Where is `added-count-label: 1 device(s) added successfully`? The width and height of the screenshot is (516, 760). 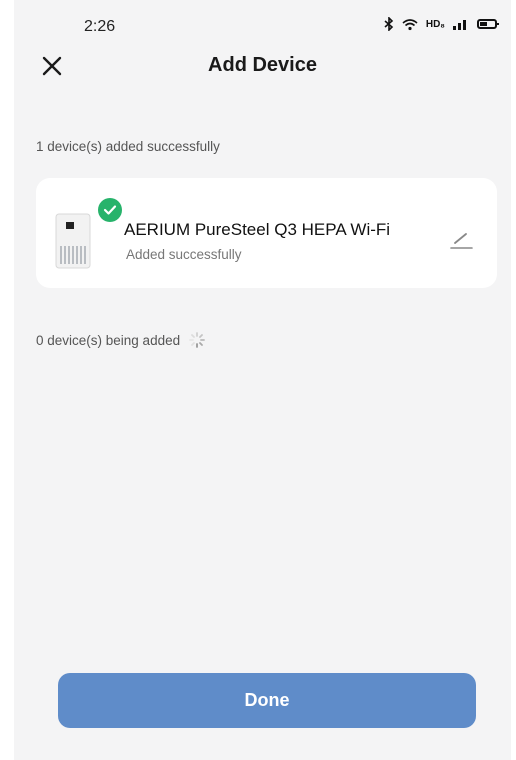
added-count-label: 1 device(s) added successfully is located at coordinates (128, 146).